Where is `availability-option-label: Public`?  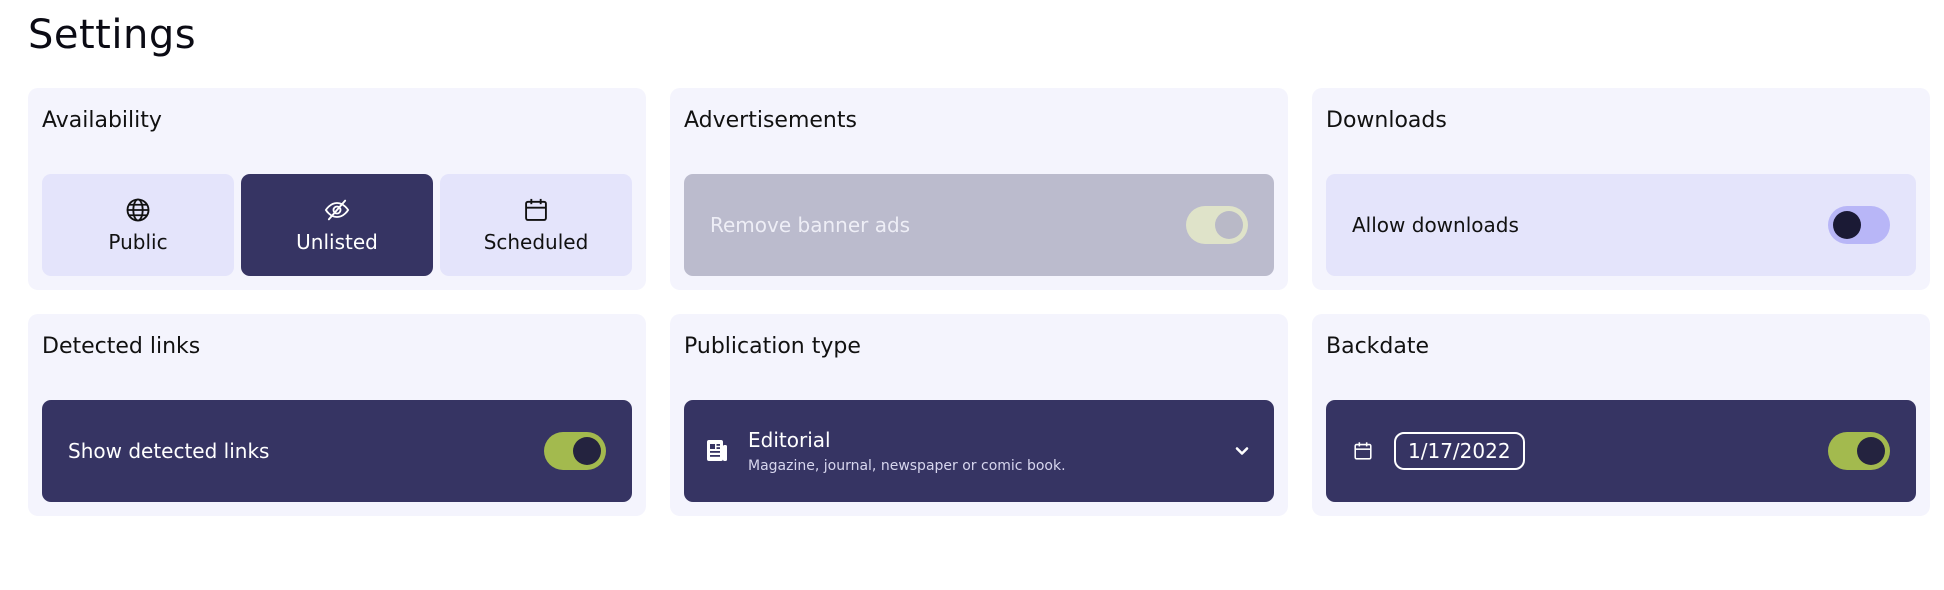
availability-option-label: Public is located at coordinates (138, 242).